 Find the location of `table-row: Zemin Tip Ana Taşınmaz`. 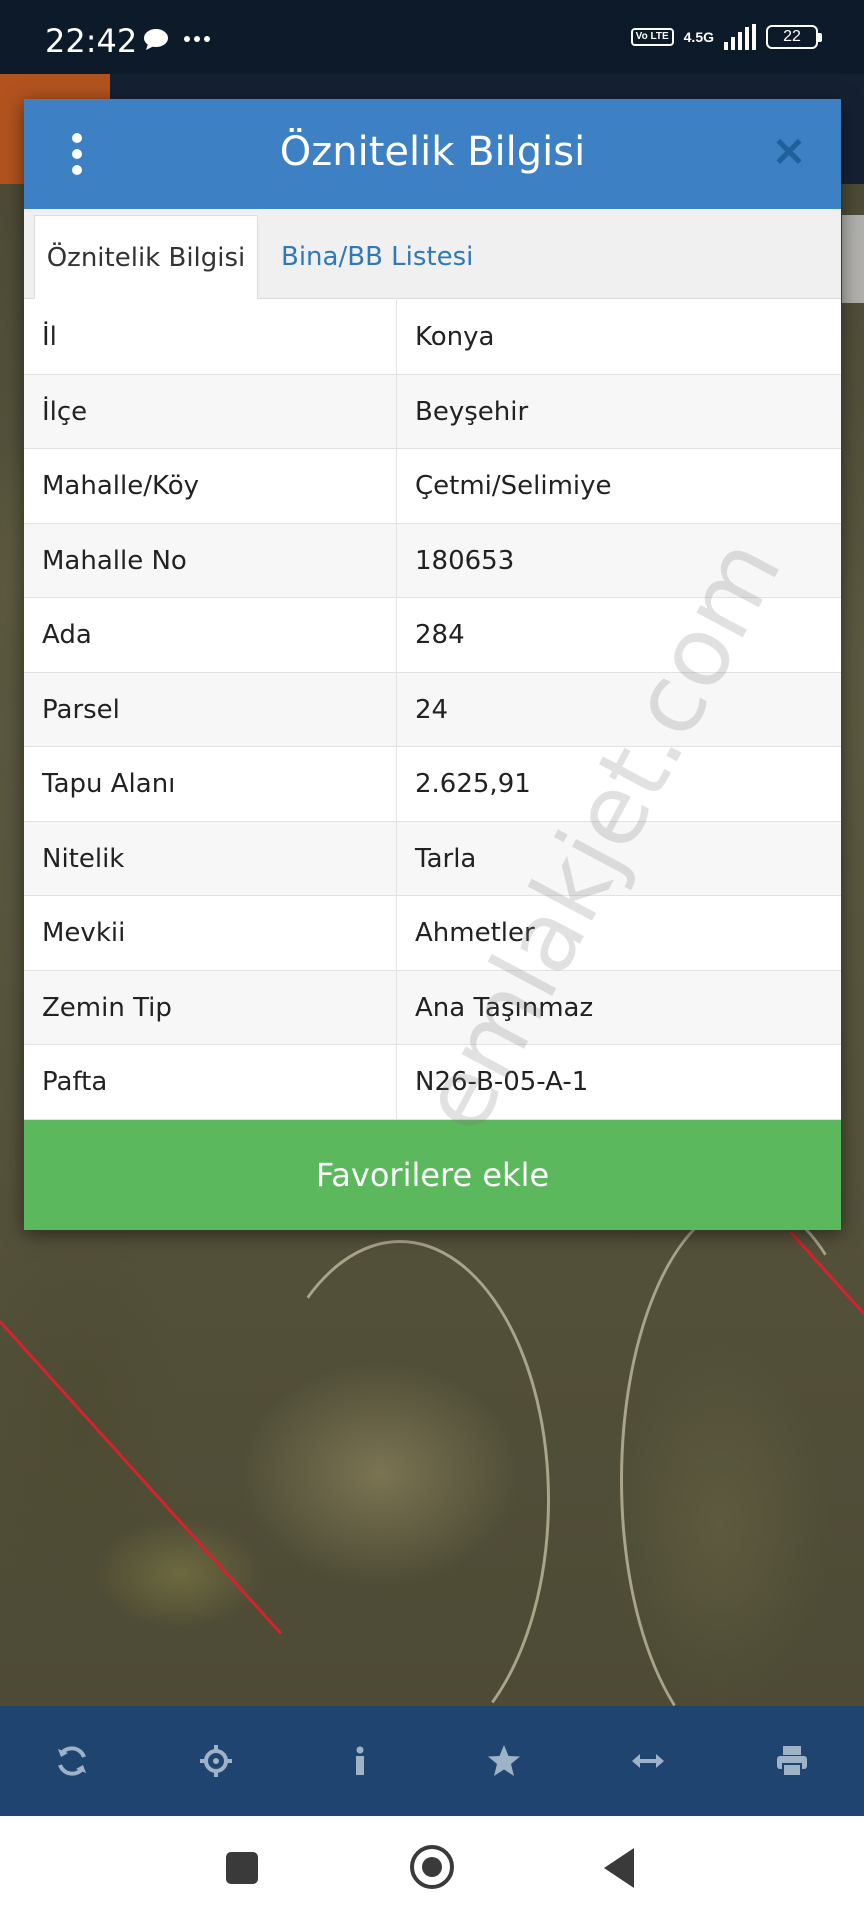

table-row: Zemin Tip Ana Taşınmaz is located at coordinates (432, 1007).